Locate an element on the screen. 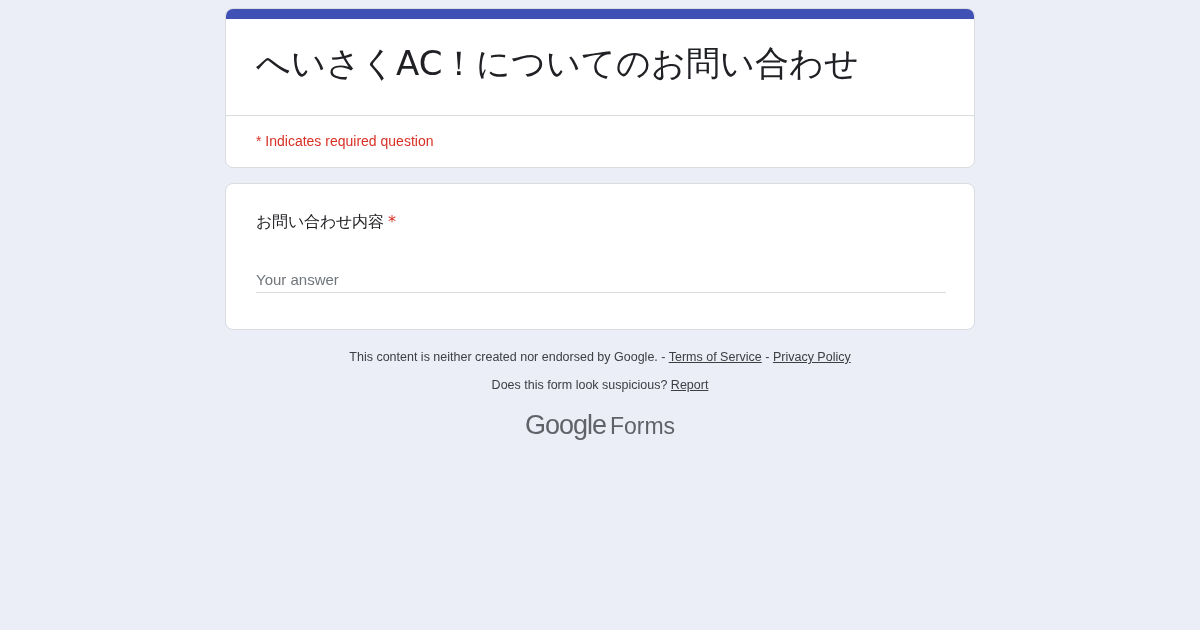 The image size is (1200, 630). terms-link: Terms of Service is located at coordinates (715, 357).